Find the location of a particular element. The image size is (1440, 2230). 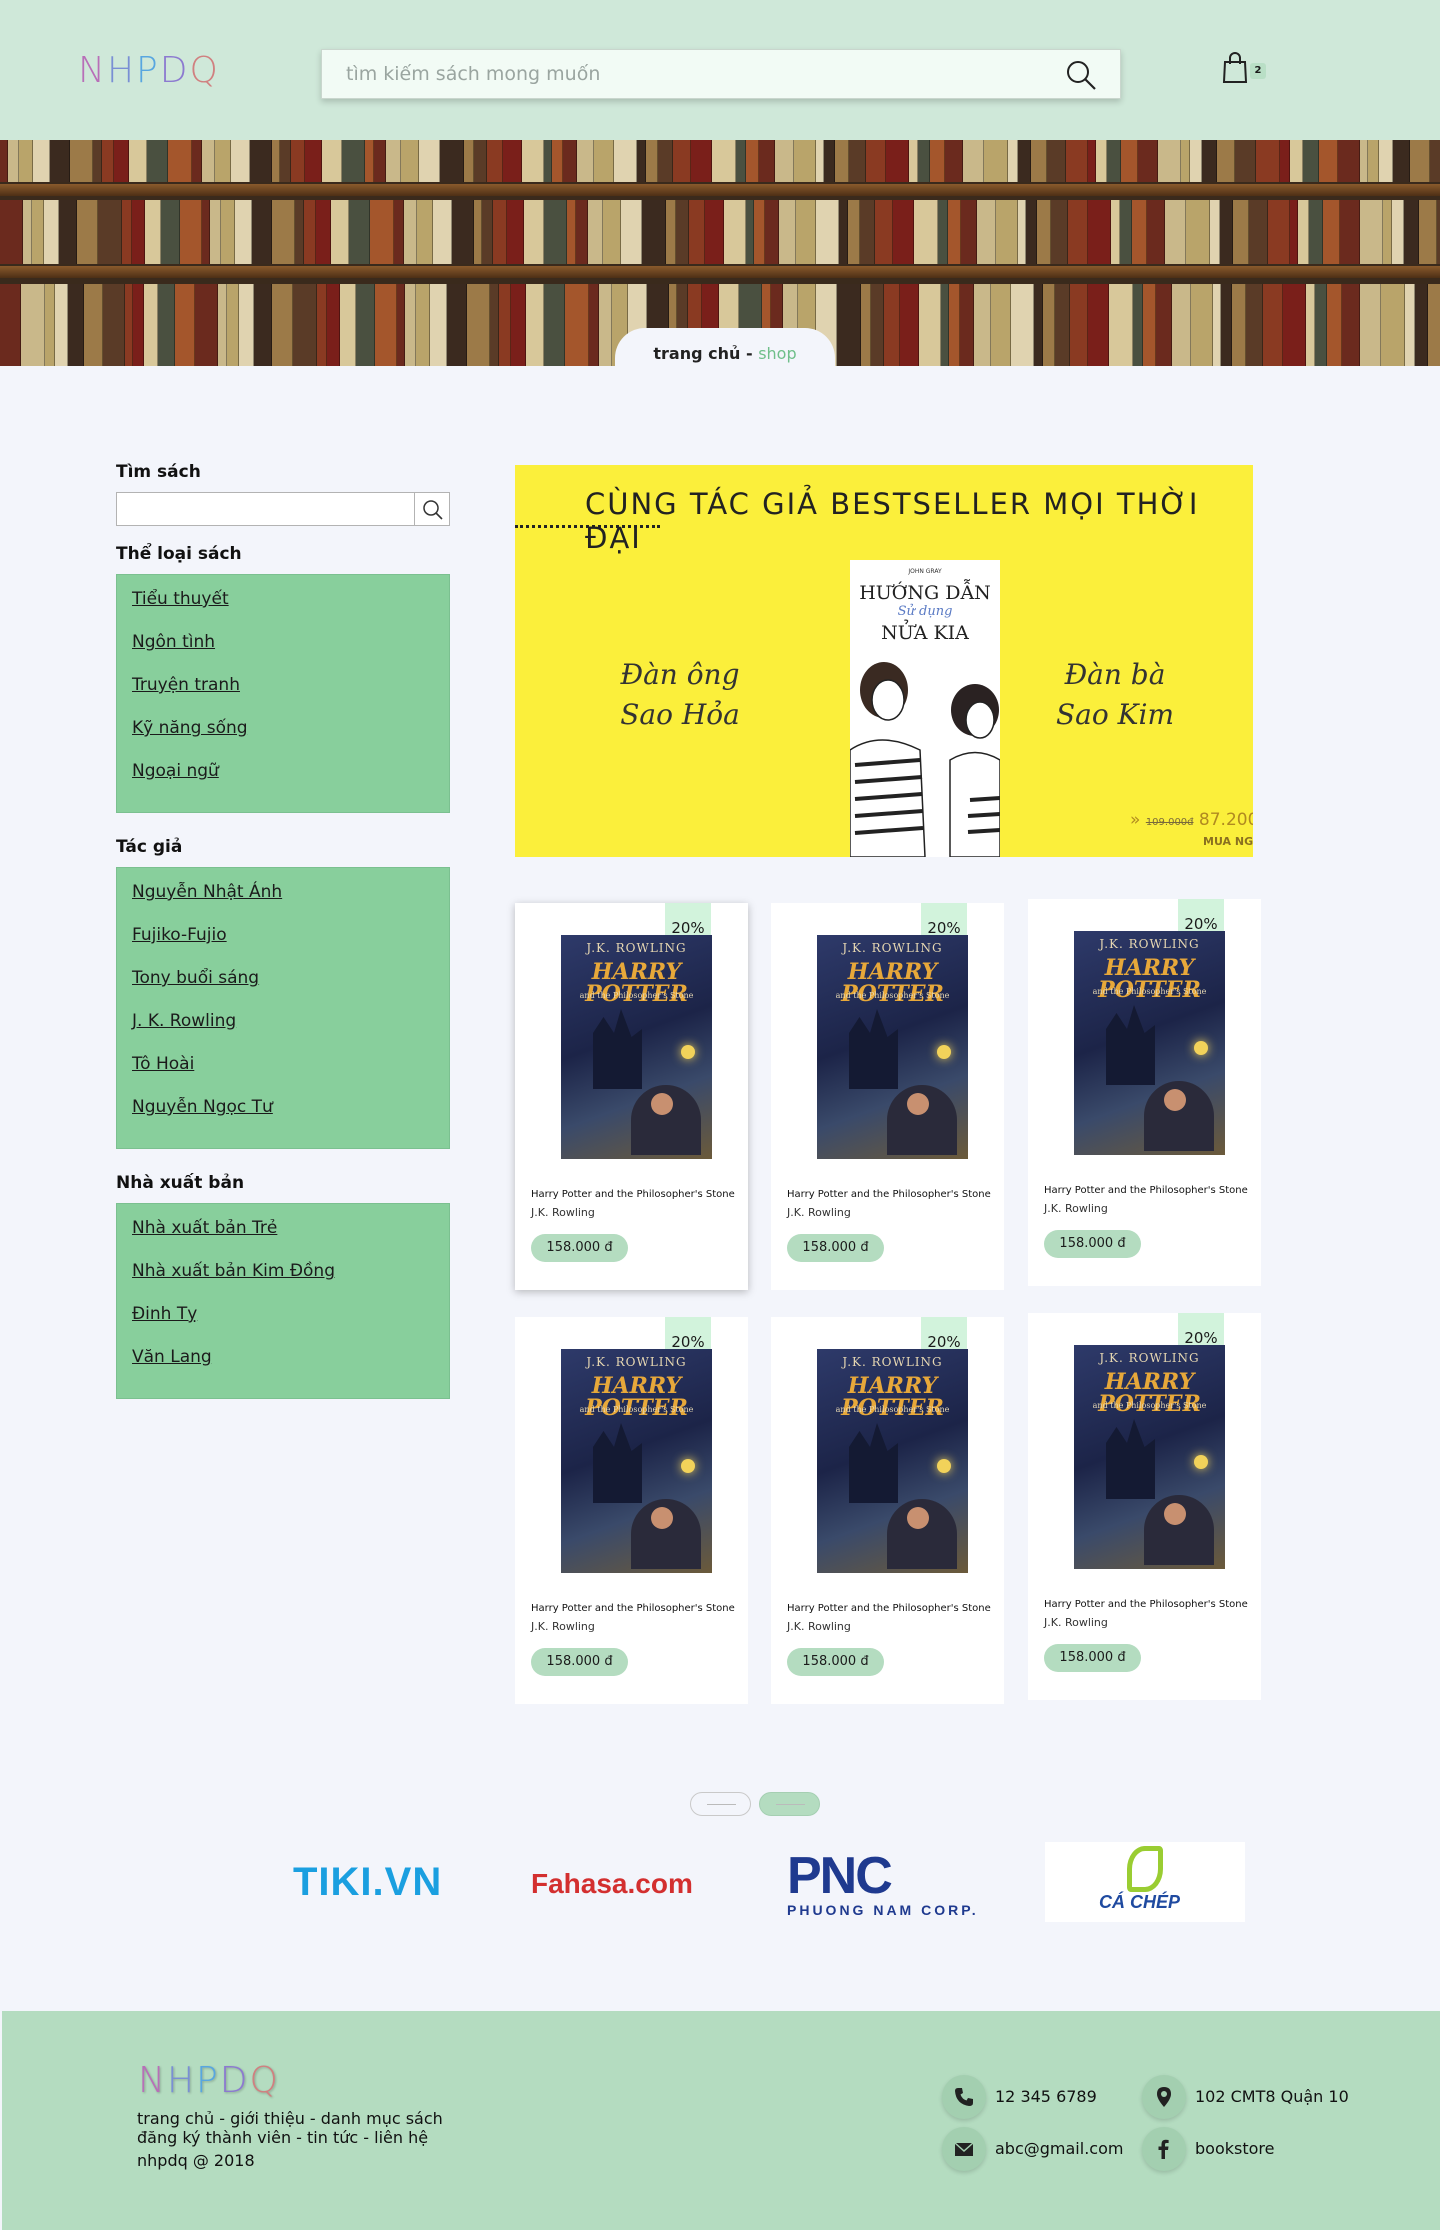

search-icon is located at coordinates (1081, 75).